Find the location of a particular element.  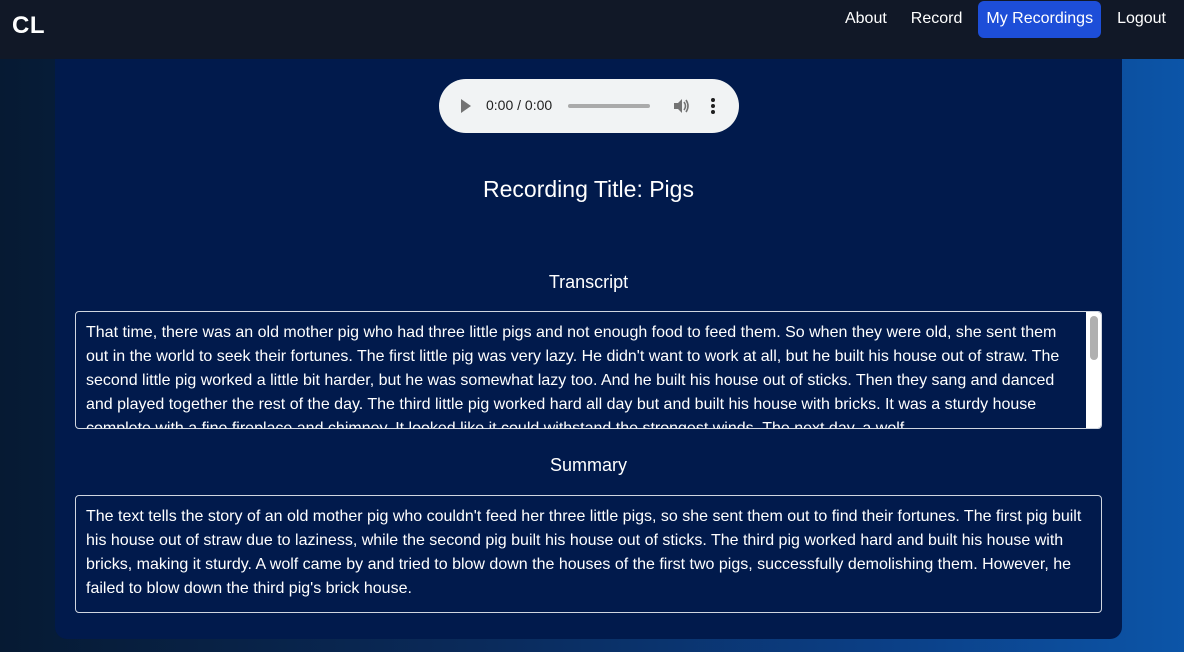

nav-link-logout: Logout is located at coordinates (1141, 19).